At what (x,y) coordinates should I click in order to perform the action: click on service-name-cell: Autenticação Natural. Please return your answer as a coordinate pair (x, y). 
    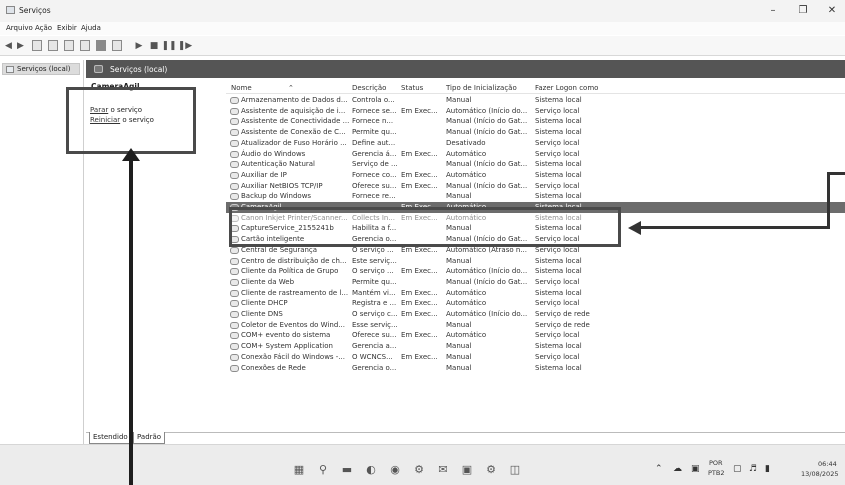
    Looking at the image, I should click on (278, 164).